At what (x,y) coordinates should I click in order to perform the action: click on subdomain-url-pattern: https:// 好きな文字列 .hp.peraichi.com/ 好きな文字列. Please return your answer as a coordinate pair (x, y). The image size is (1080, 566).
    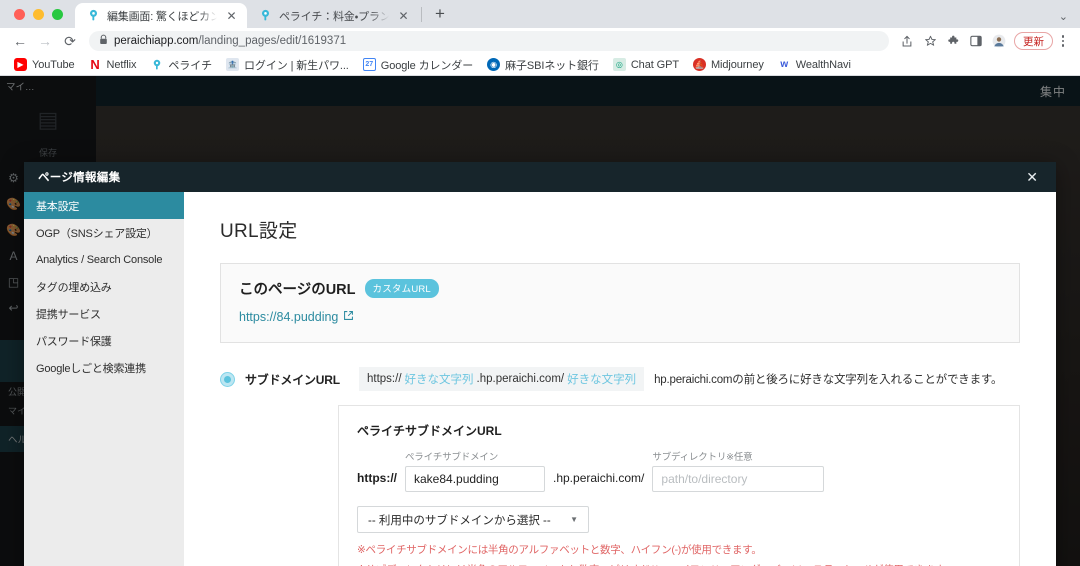
    Looking at the image, I should click on (502, 379).